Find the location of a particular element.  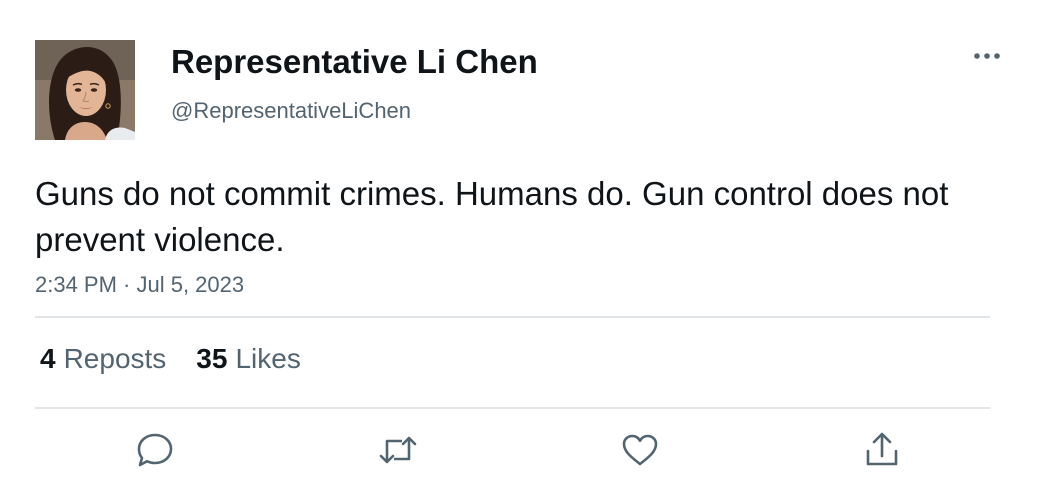

likes-label: Likes is located at coordinates (268, 358).